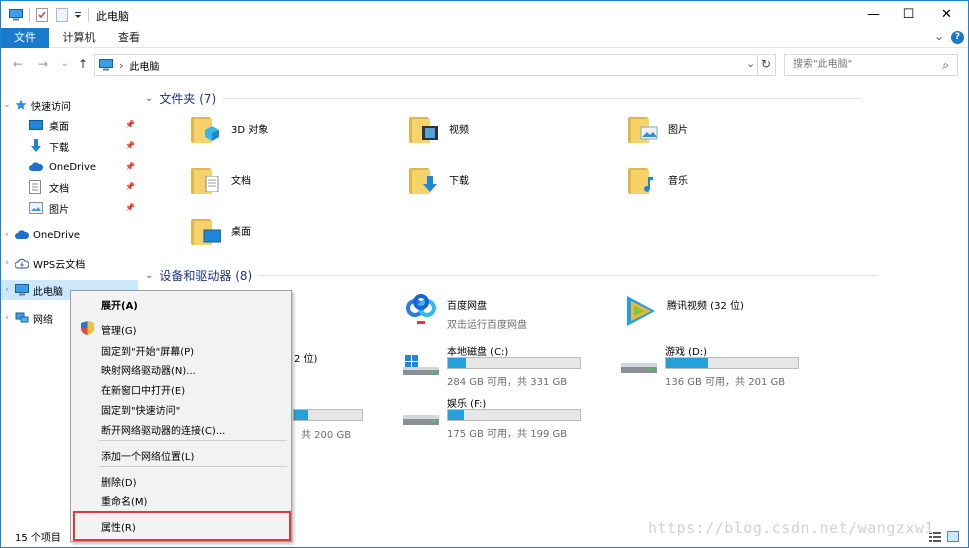 The image size is (969, 548). What do you see at coordinates (36, 208) in the screenshot?
I see `picture-icon` at bounding box center [36, 208].